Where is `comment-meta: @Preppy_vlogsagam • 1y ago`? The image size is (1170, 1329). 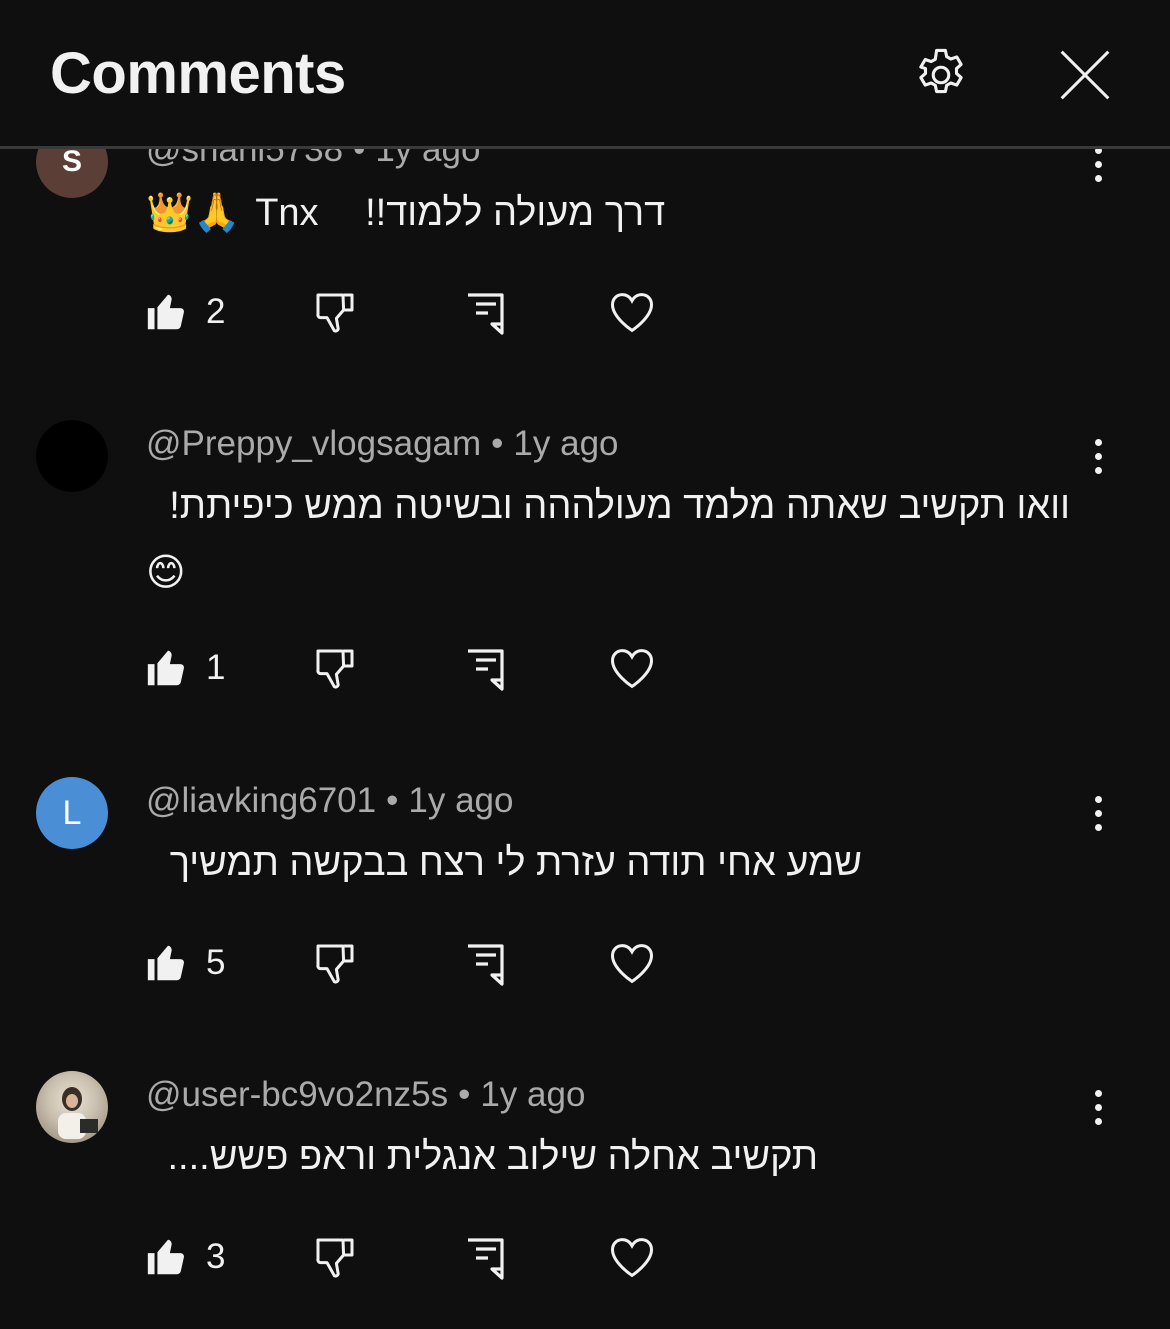
comment-meta: @Preppy_vlogsagam • 1y ago is located at coordinates (382, 444).